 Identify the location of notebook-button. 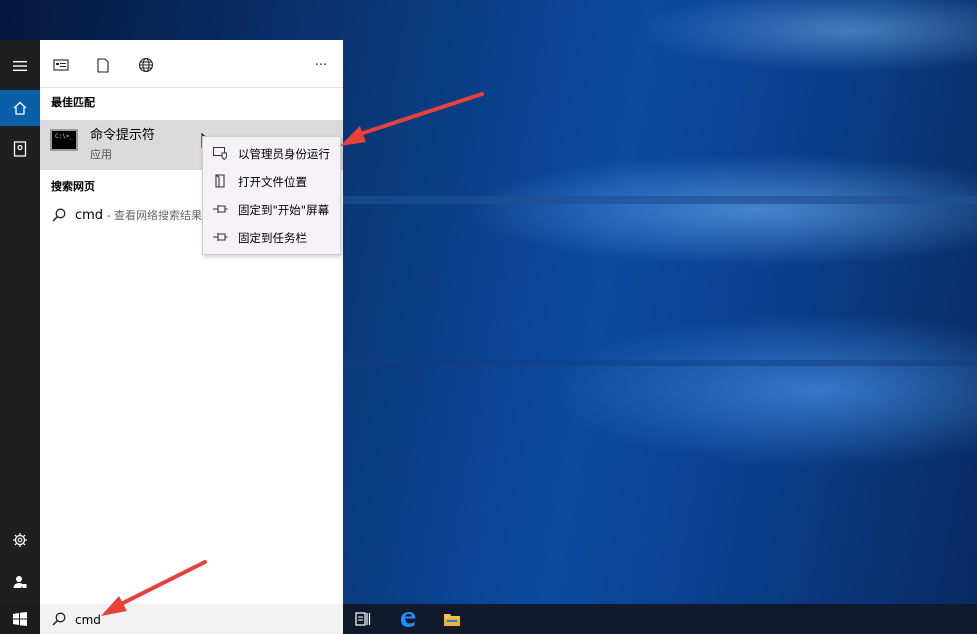
(20, 149).